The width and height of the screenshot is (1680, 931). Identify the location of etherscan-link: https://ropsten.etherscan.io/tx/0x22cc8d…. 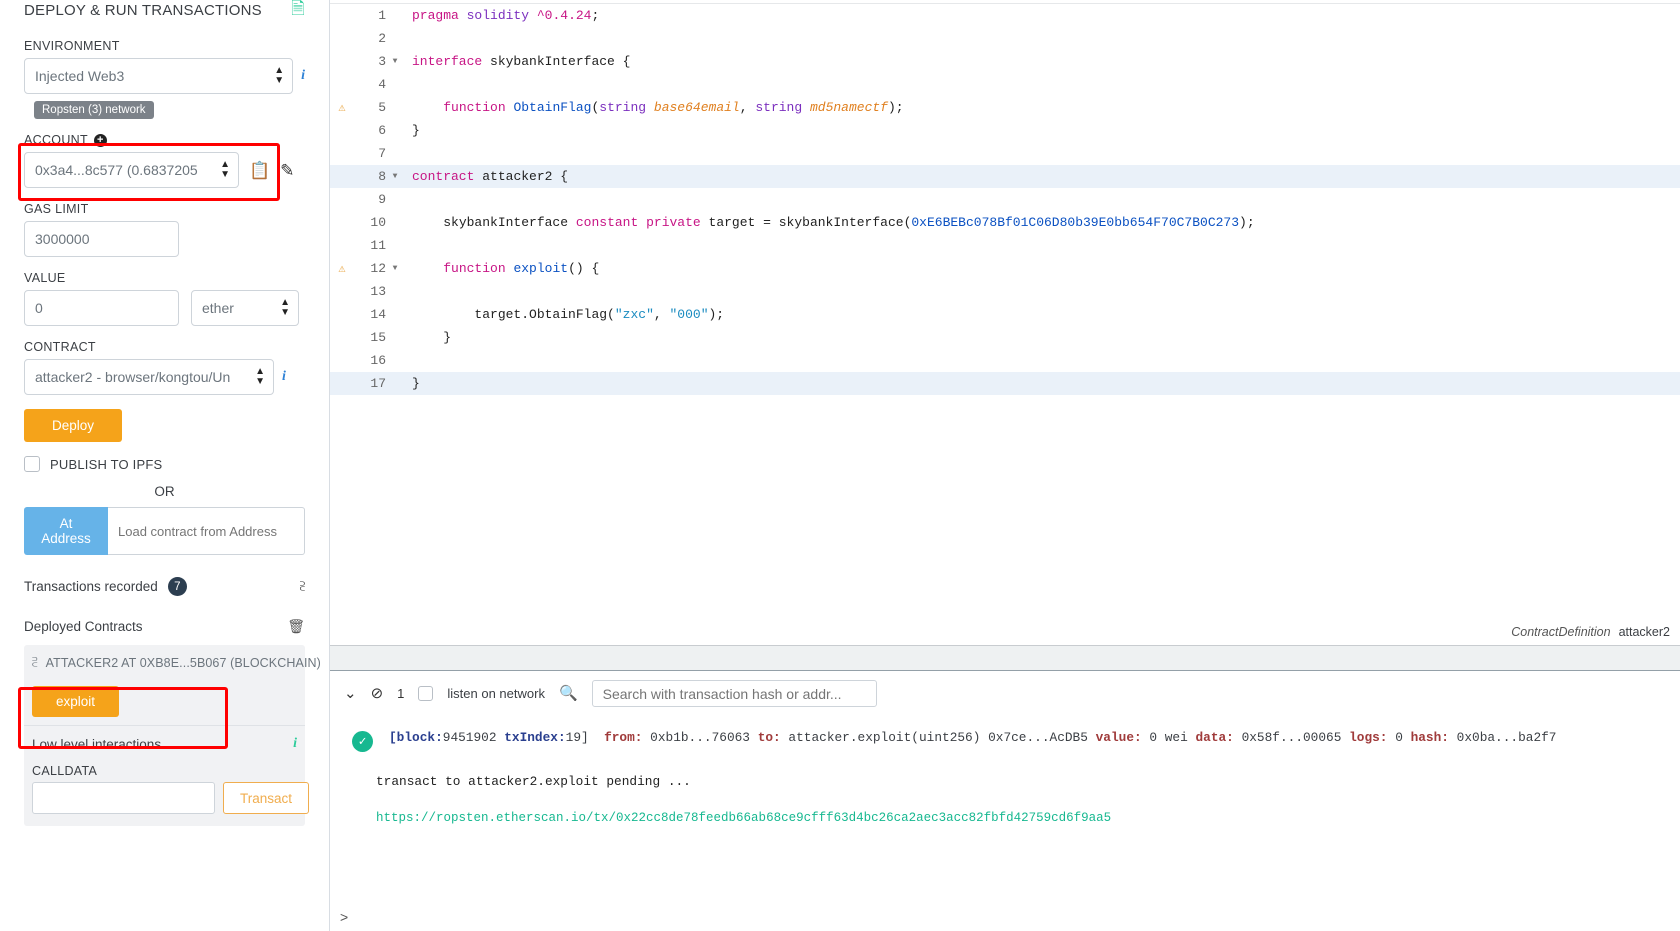
(1028, 818).